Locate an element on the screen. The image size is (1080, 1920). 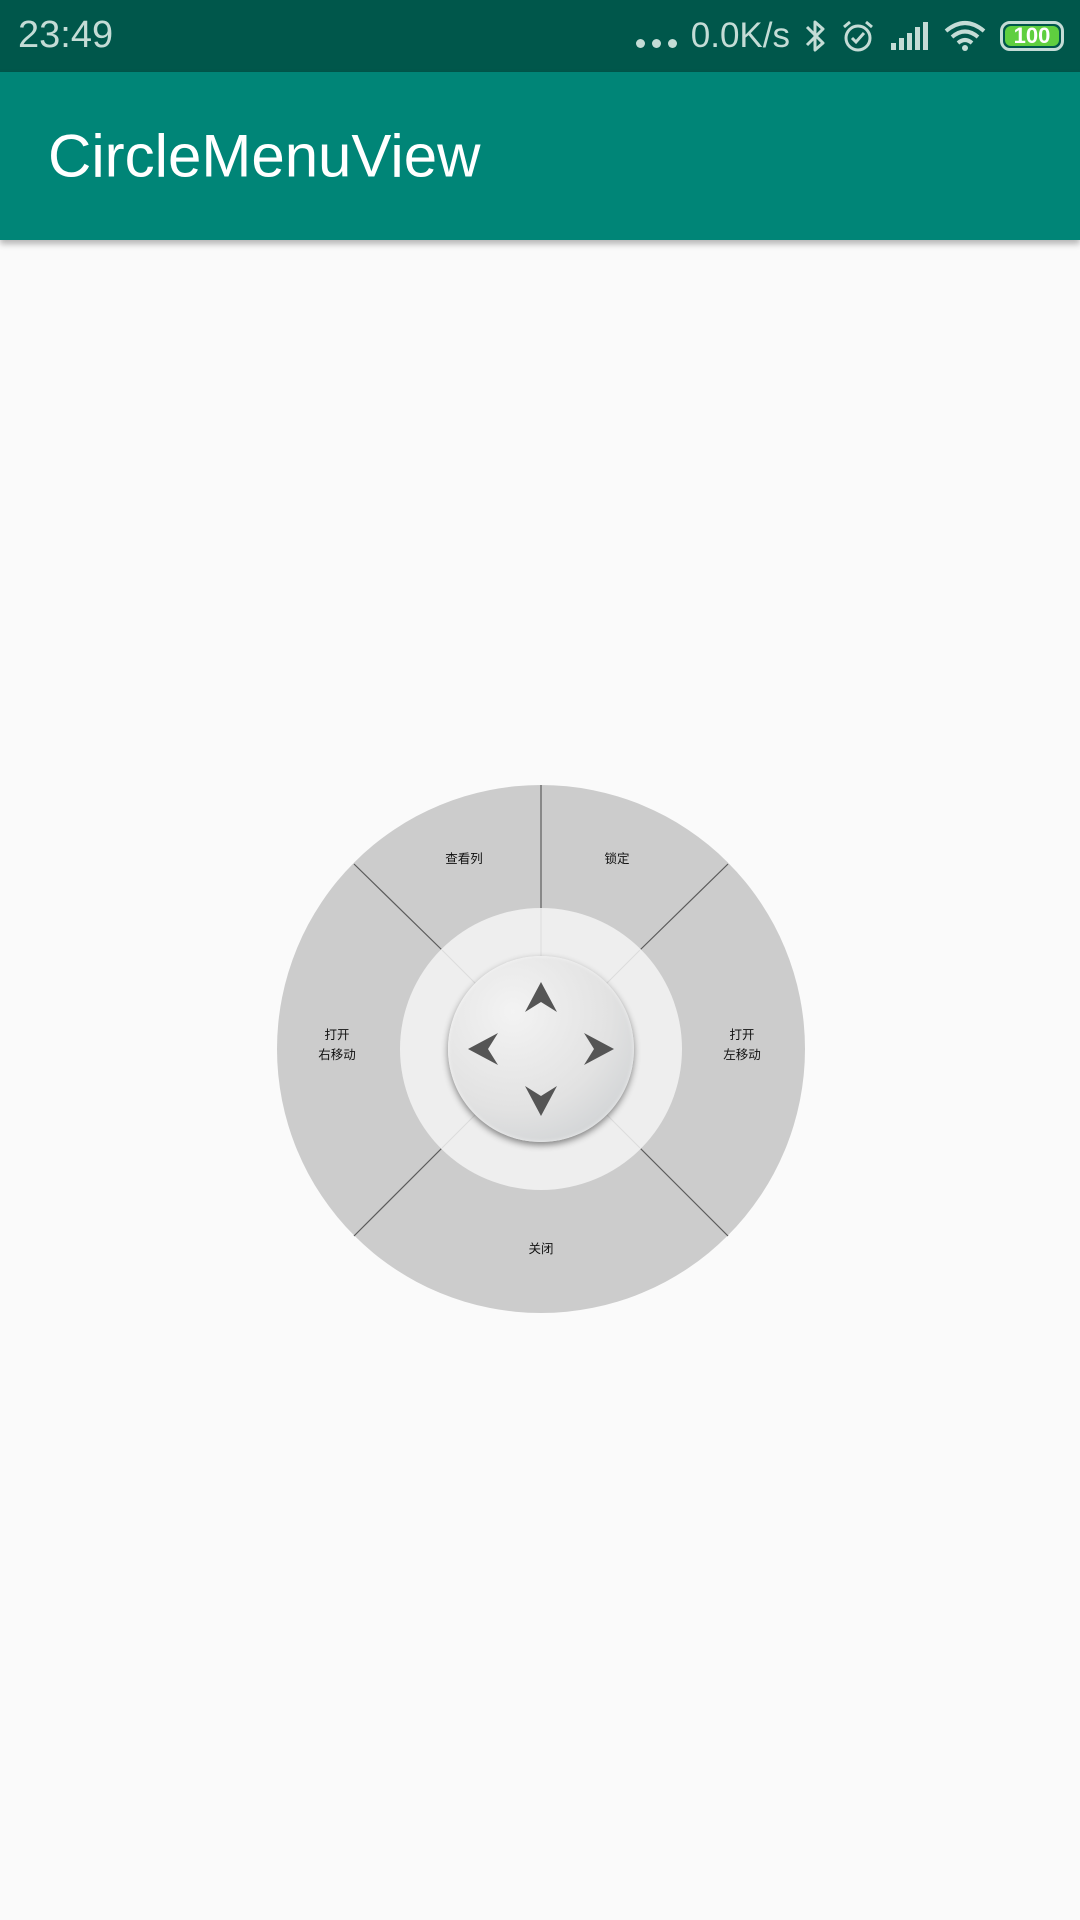
page-title: CircleMenuView is located at coordinates (264, 156).